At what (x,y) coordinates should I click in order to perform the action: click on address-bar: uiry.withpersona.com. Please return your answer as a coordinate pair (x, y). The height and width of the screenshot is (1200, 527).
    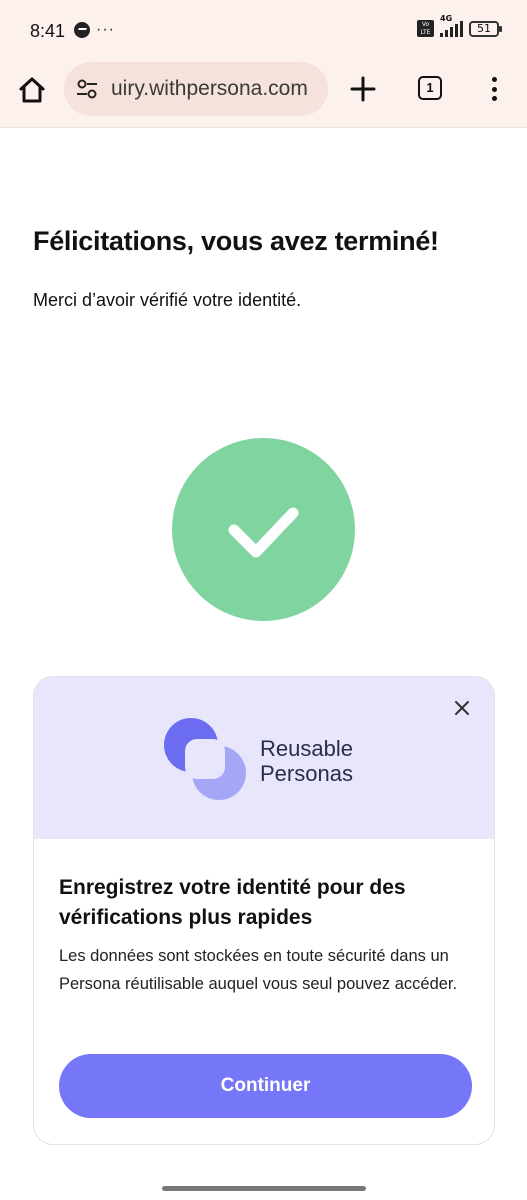
    Looking at the image, I should click on (196, 89).